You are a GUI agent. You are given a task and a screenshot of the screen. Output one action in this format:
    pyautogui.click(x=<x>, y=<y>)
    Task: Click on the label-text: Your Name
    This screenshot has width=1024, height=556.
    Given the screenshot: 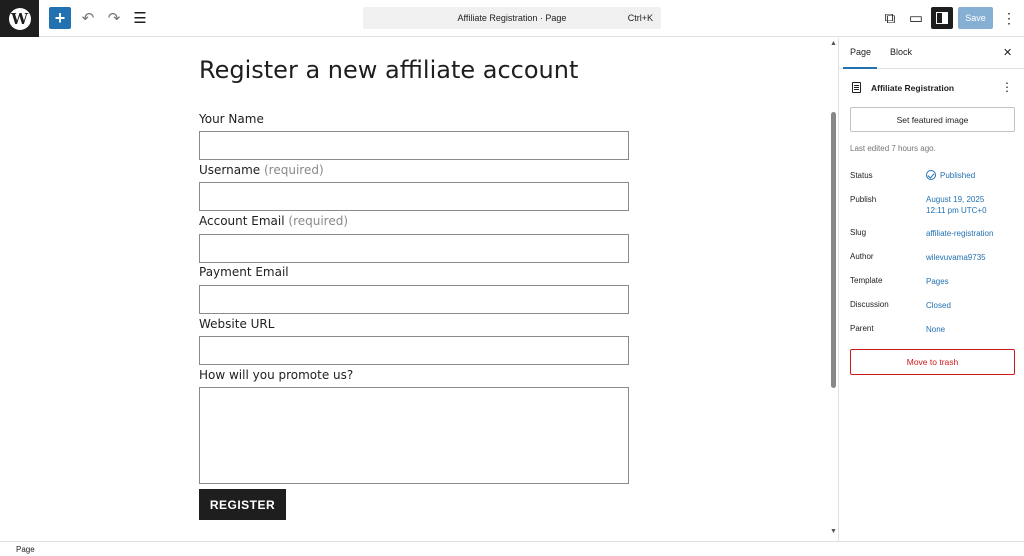 What is the action you would take?
    pyautogui.click(x=231, y=119)
    